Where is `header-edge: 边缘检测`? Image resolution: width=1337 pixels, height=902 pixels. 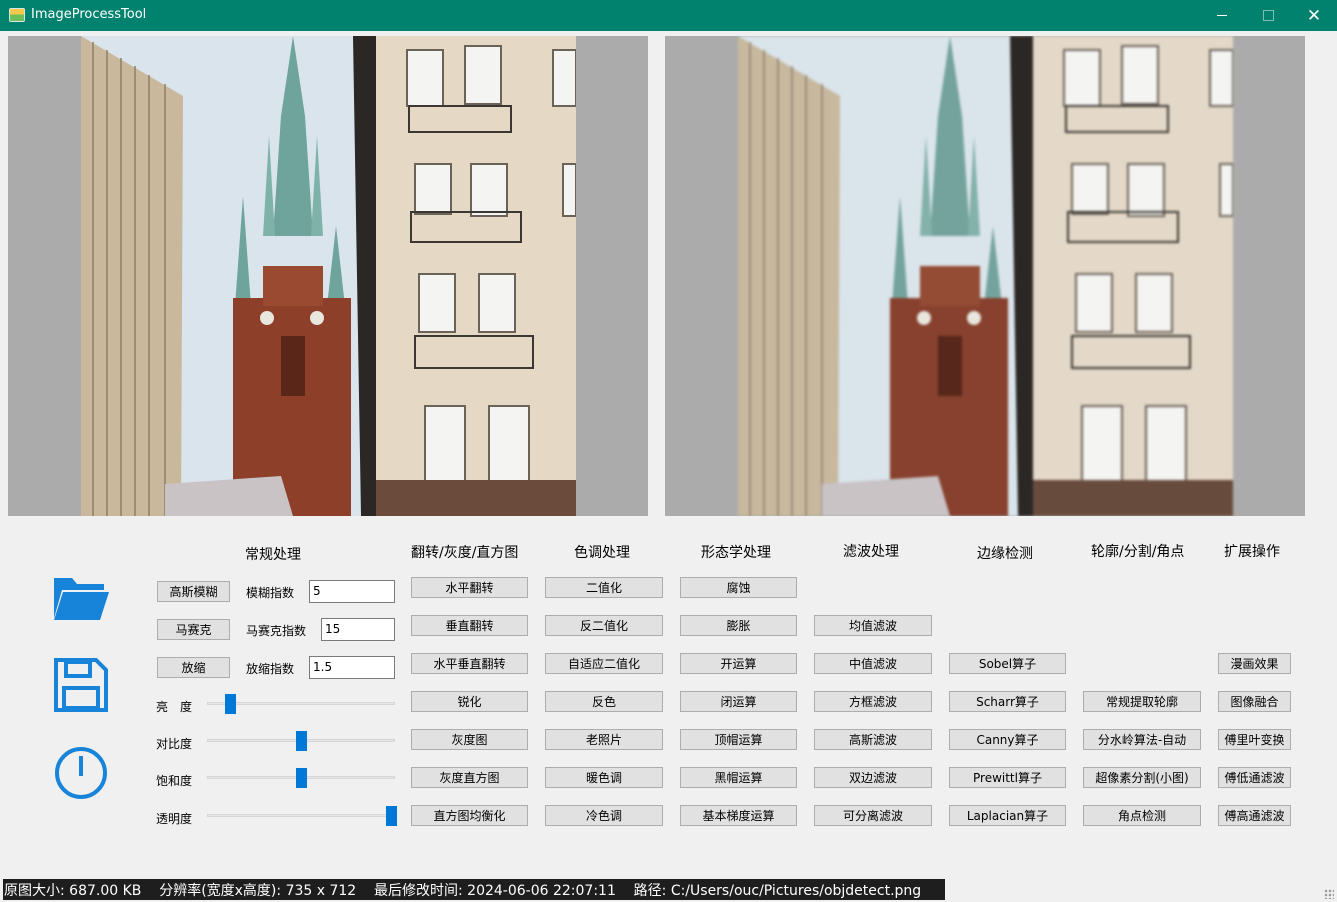
header-edge: 边缘检测 is located at coordinates (1005, 554).